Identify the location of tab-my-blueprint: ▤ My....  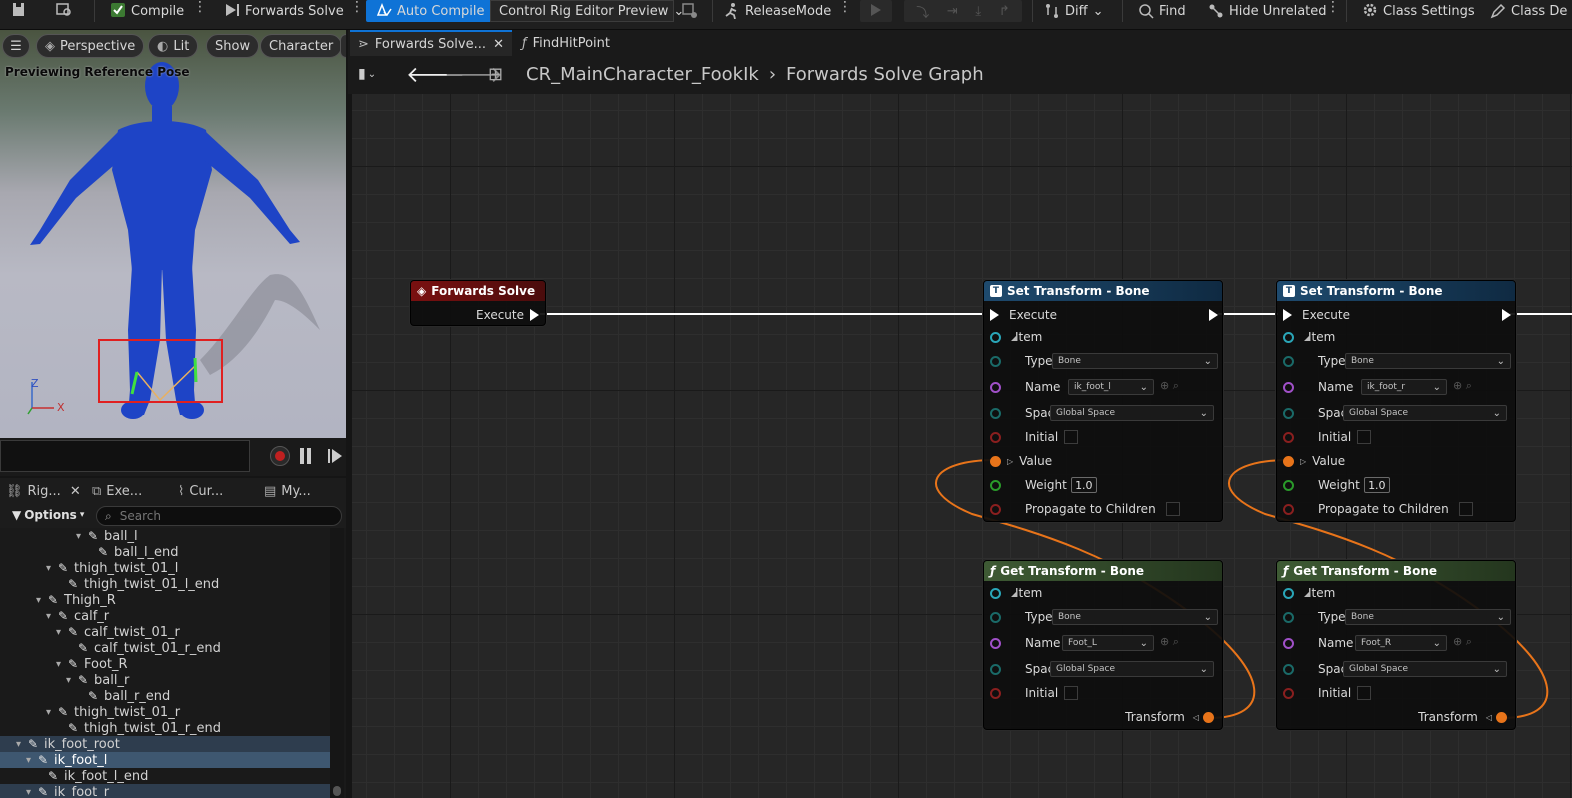
(287, 491).